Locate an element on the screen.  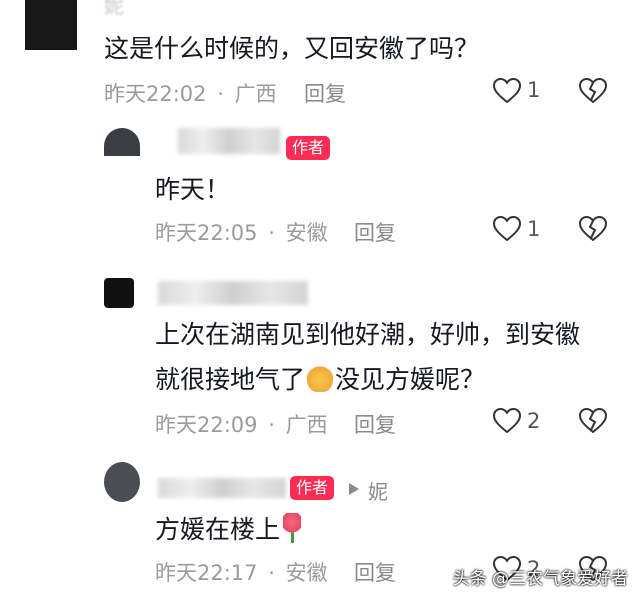
comment-meta: 昨天22:02 · 广西 is located at coordinates (190, 93).